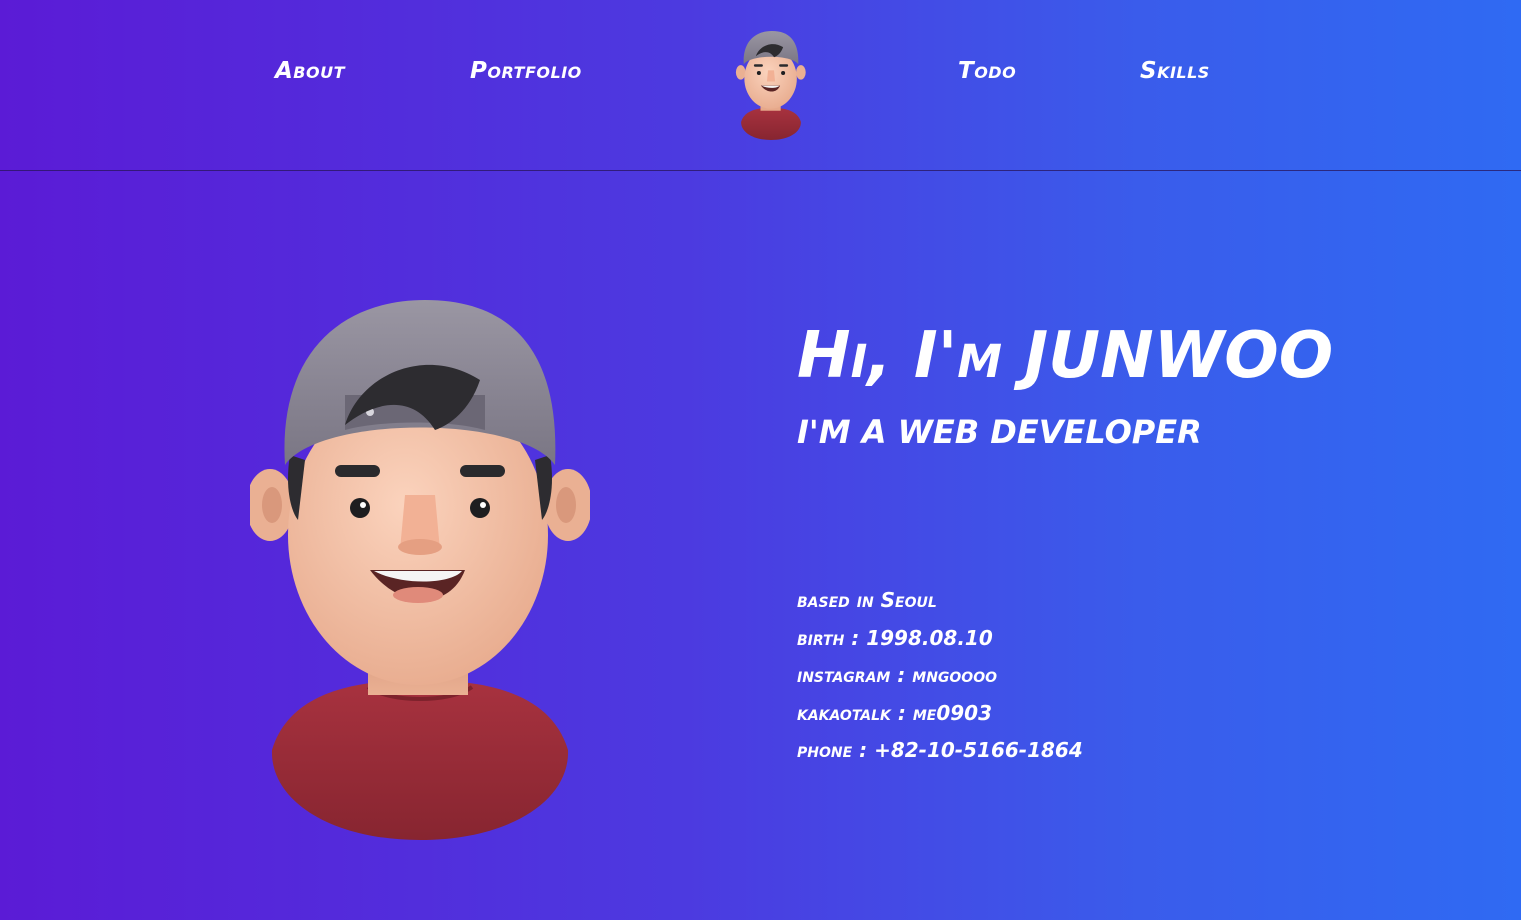 This screenshot has width=1521, height=920. What do you see at coordinates (1175, 71) in the screenshot?
I see `nav-link-skills: Skills` at bounding box center [1175, 71].